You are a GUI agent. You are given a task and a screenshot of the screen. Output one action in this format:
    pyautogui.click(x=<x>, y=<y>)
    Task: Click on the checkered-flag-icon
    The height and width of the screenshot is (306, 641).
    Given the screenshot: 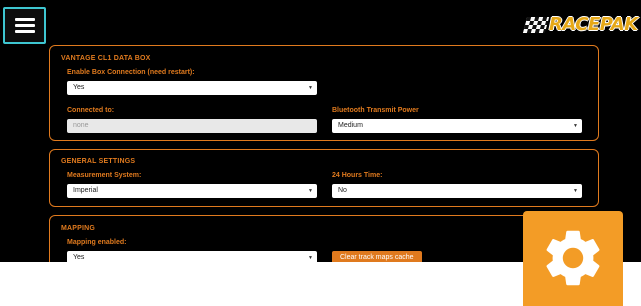 What is the action you would take?
    pyautogui.click(x=536, y=25)
    